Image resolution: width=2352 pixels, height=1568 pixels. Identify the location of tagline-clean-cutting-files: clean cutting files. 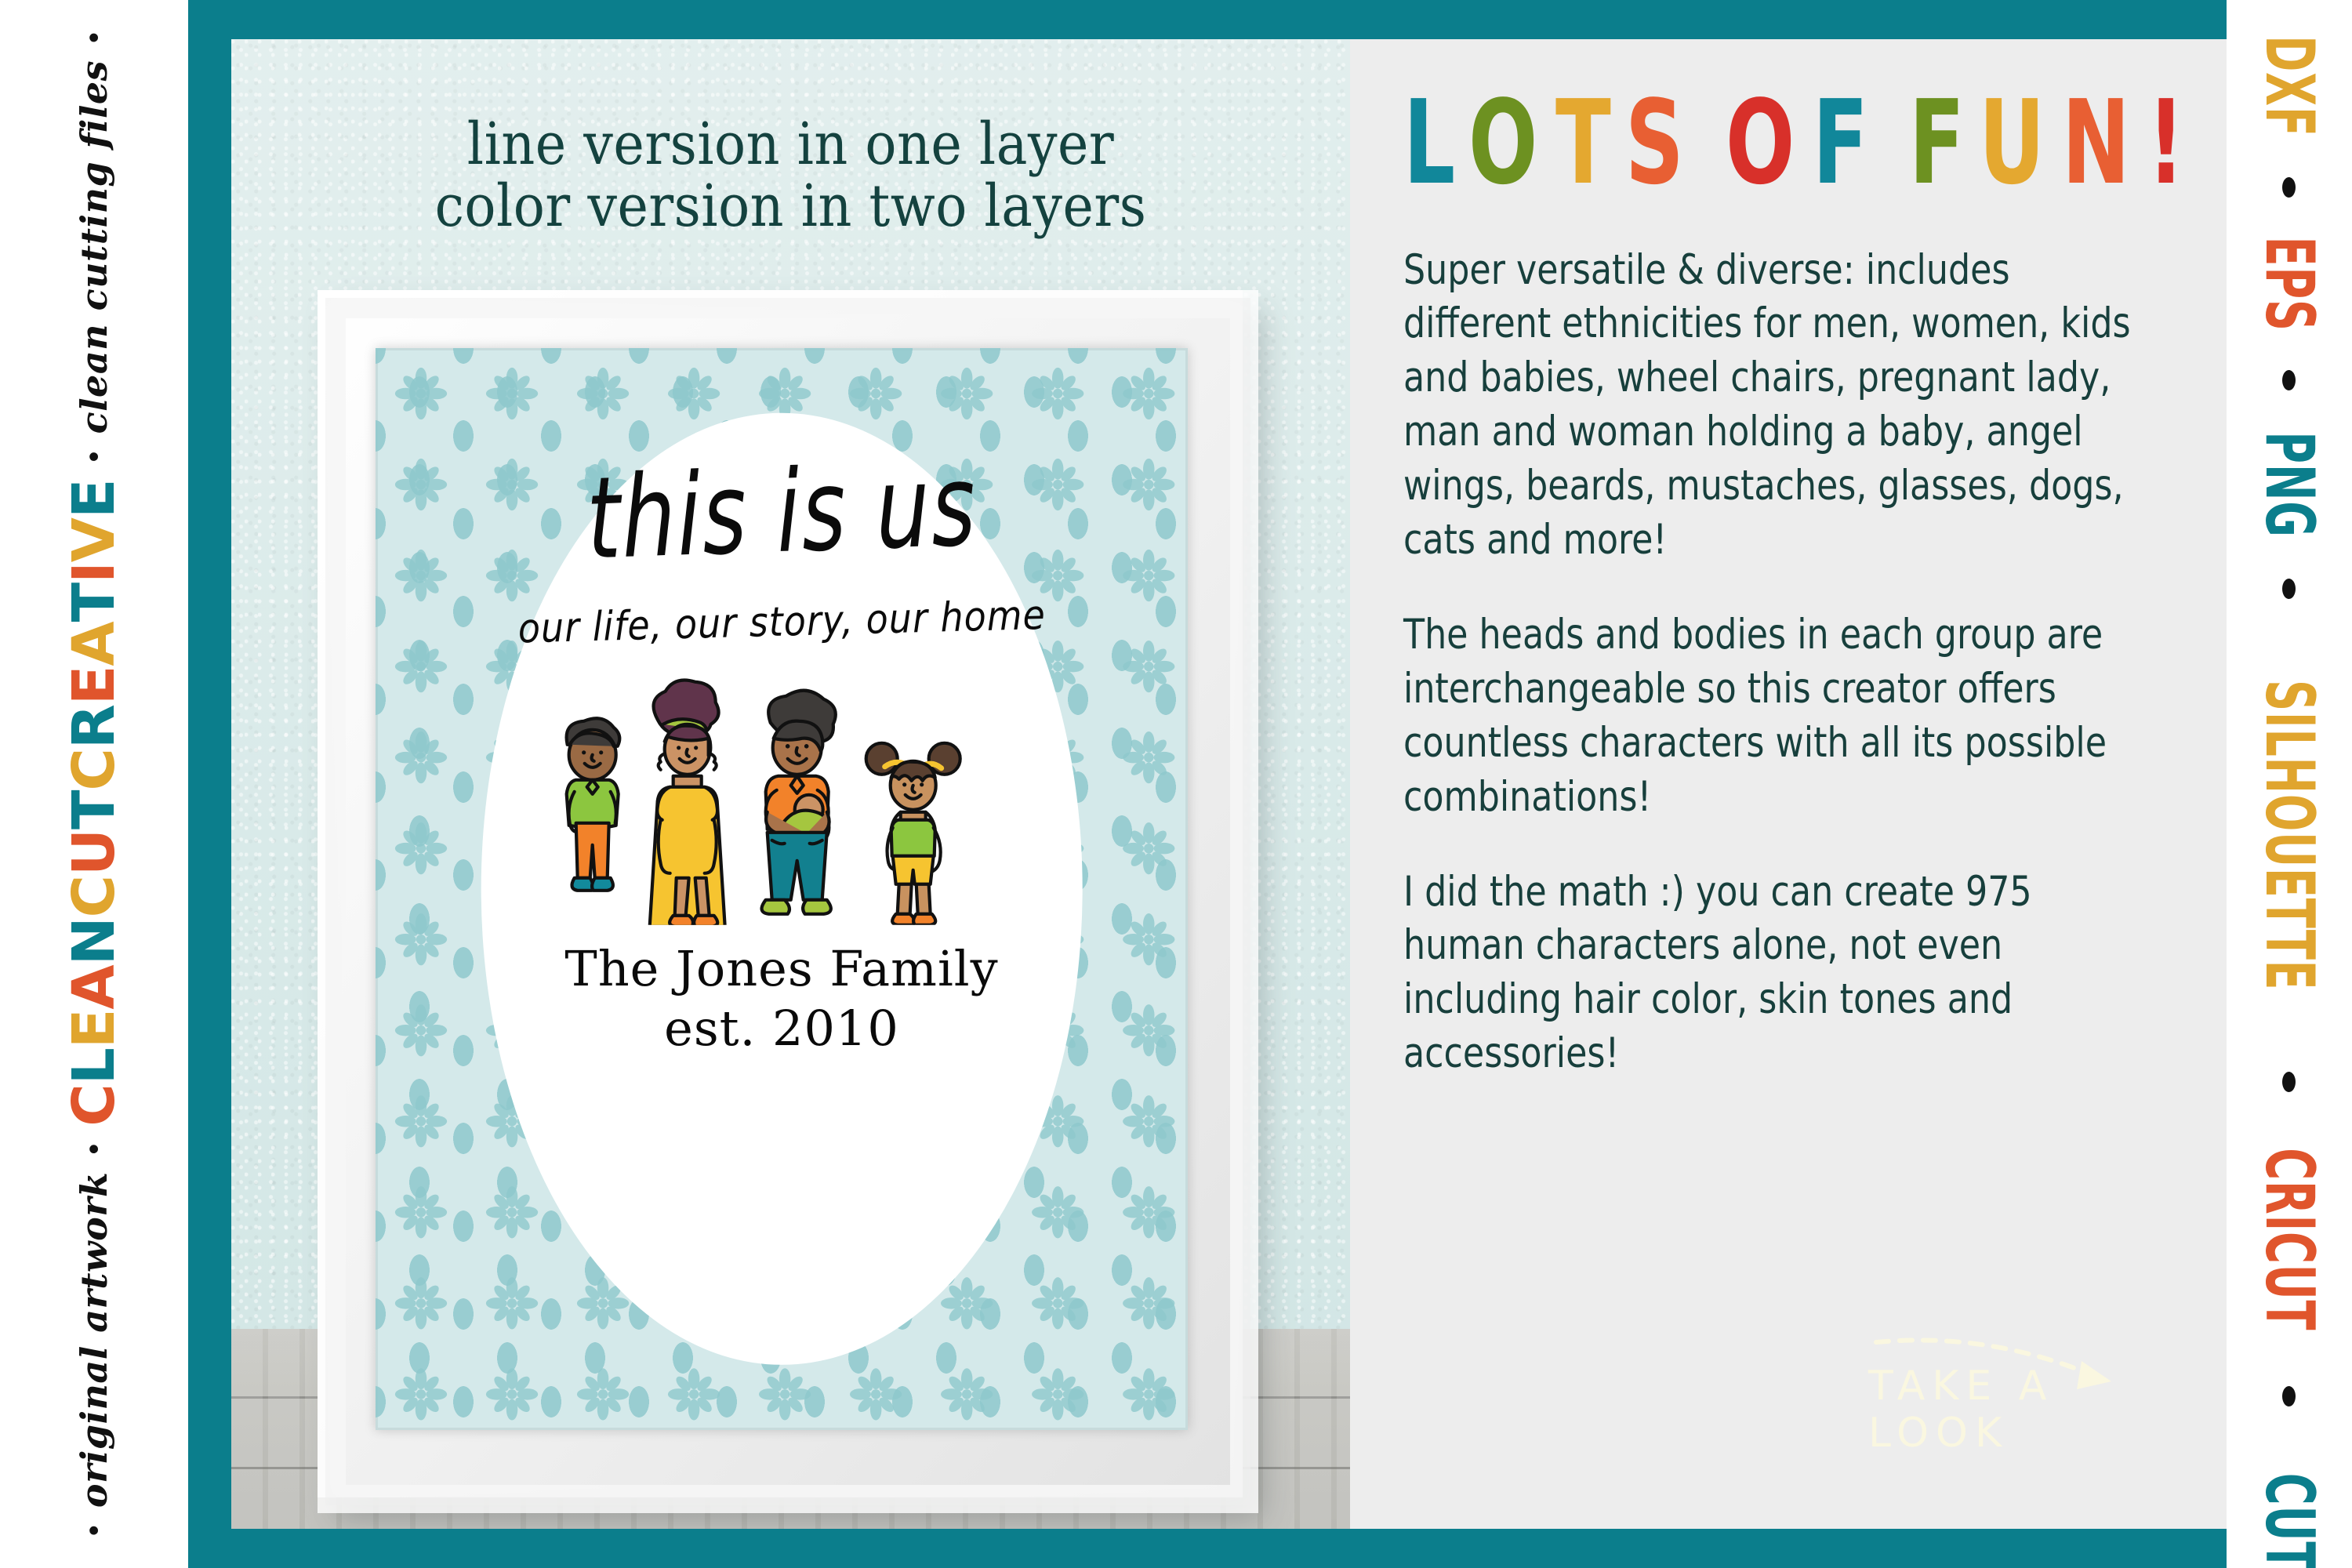
(94, 247).